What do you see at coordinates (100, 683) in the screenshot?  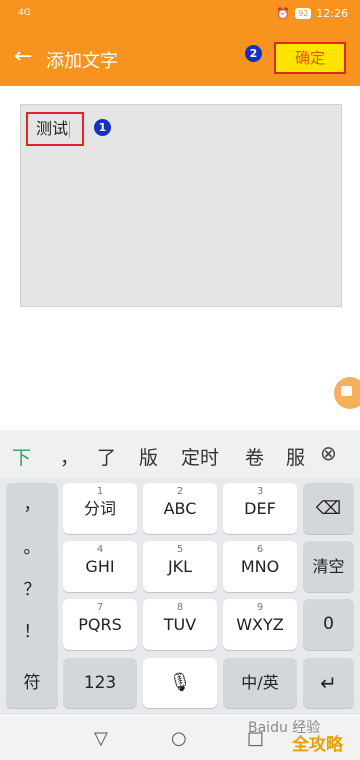 I see `number-mode-key: 123` at bounding box center [100, 683].